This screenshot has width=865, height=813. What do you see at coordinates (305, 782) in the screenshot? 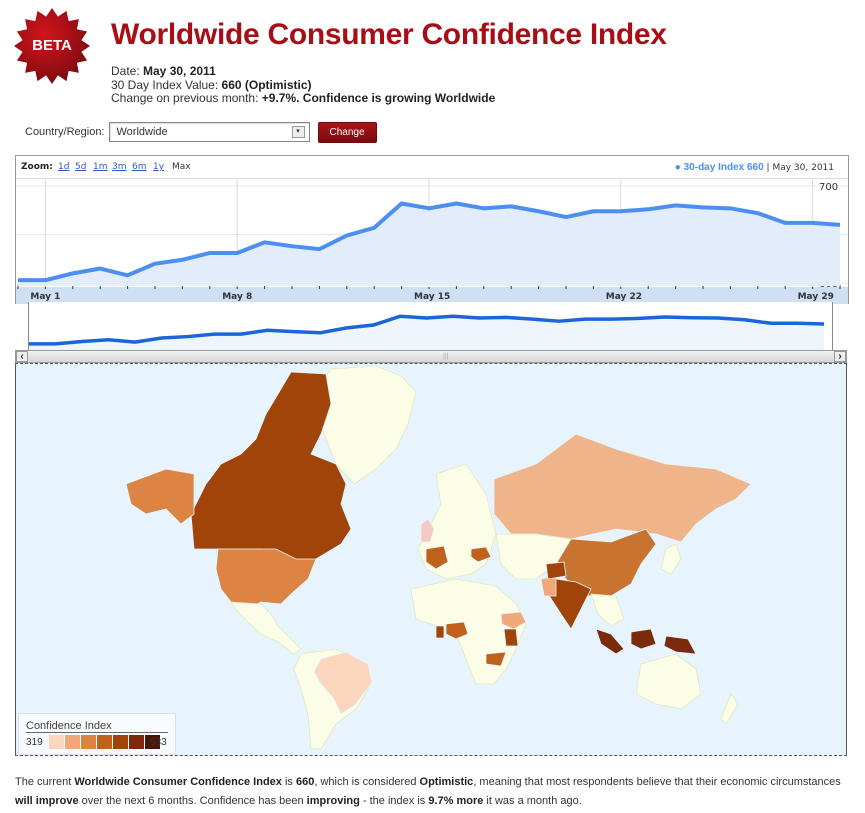
I see `desc-bold: 660` at bounding box center [305, 782].